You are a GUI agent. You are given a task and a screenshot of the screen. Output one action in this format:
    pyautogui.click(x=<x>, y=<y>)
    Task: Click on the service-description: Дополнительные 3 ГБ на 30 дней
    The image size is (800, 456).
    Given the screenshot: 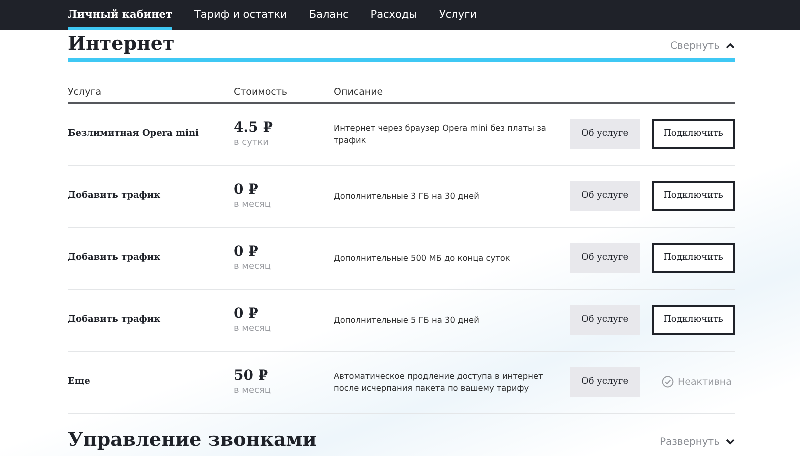 What is the action you would take?
    pyautogui.click(x=407, y=196)
    